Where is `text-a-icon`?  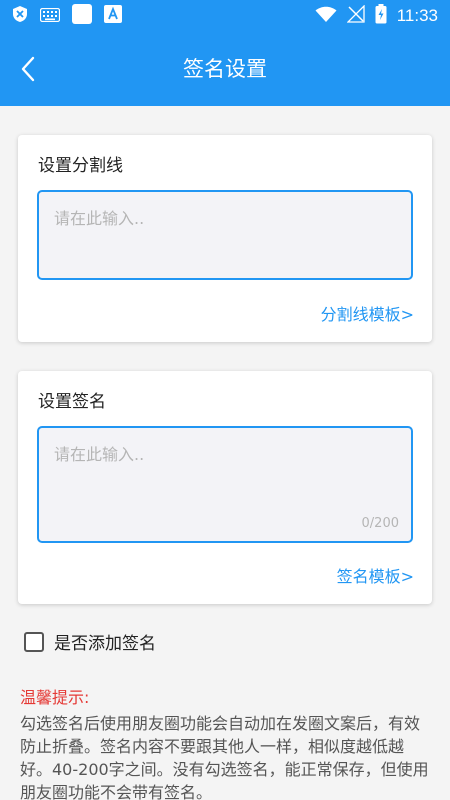 text-a-icon is located at coordinates (113, 16).